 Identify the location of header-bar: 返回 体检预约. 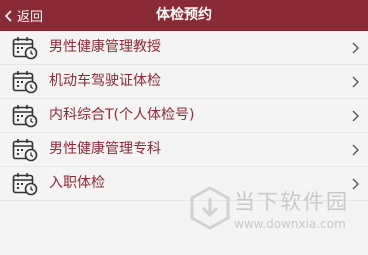
(184, 15).